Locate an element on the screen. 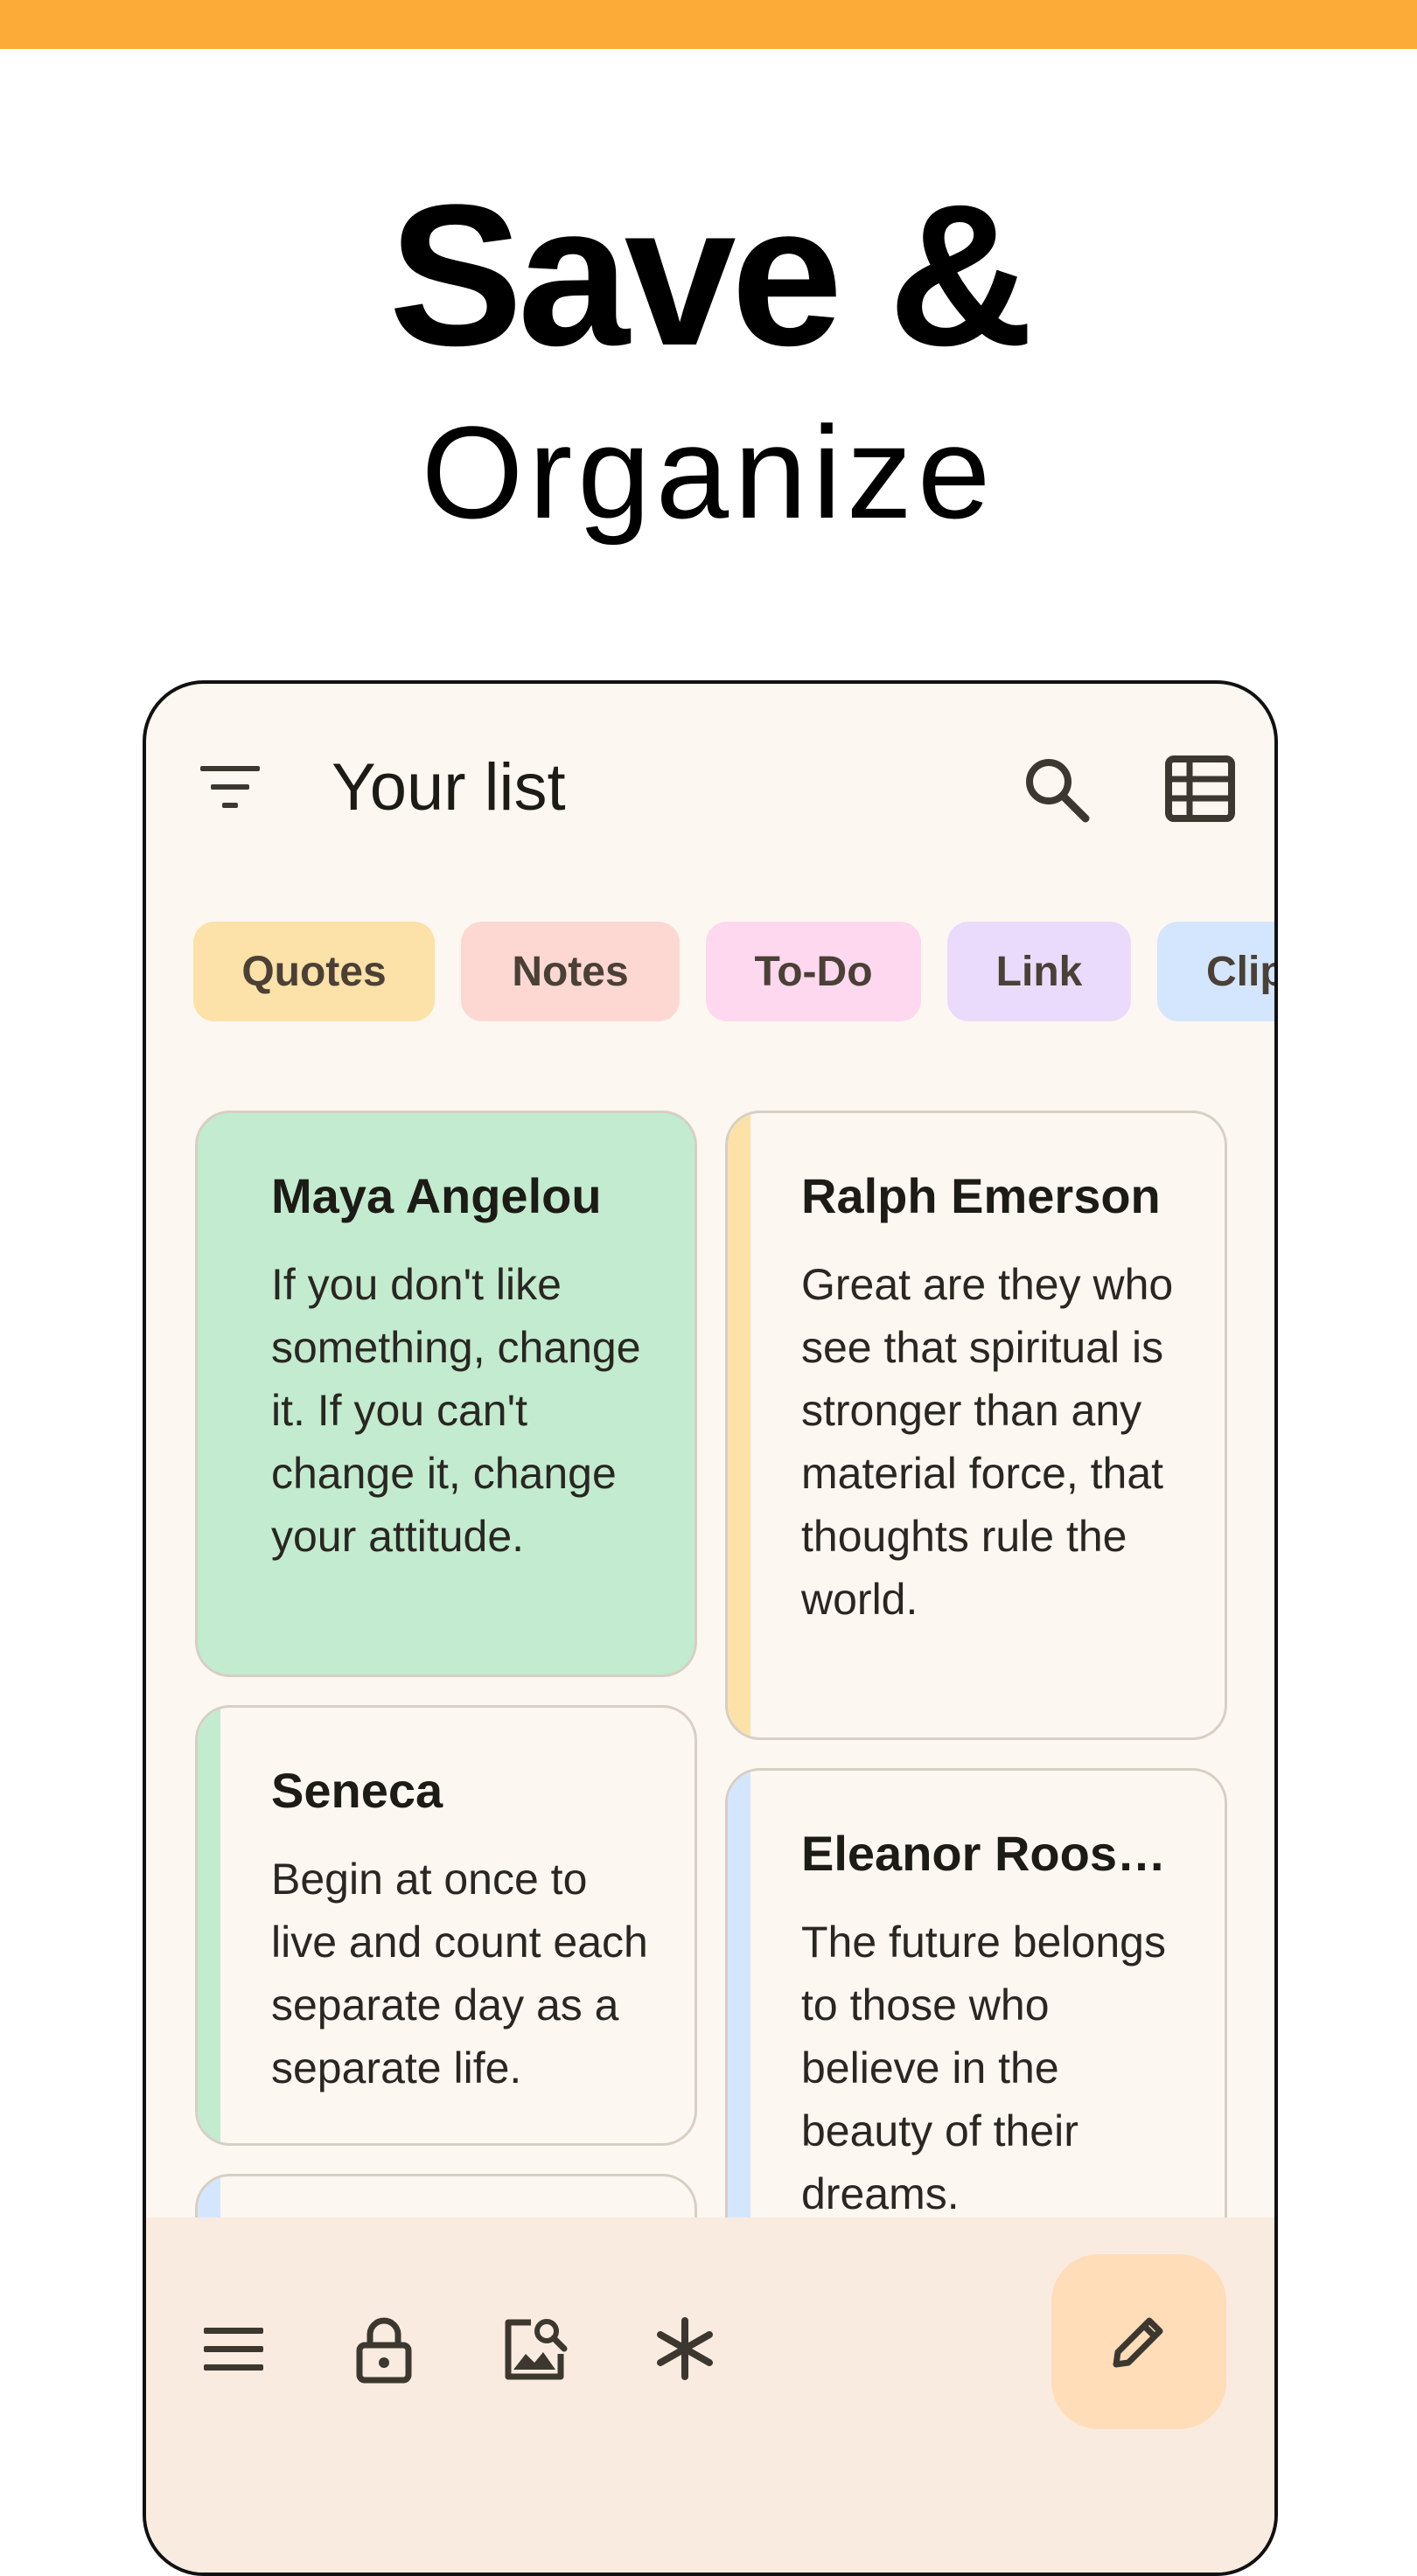 This screenshot has width=1417, height=2576. note-card-title: Maya Angelou is located at coordinates (436, 1195).